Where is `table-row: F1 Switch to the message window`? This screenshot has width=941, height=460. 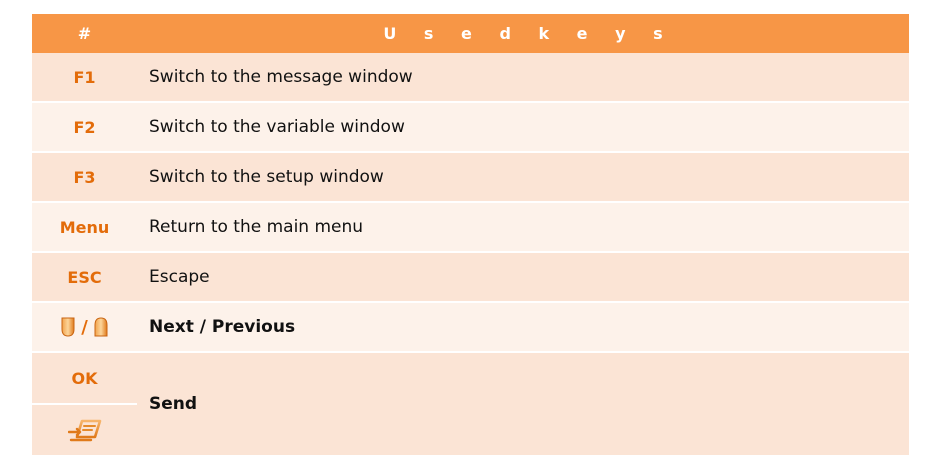
table-row: F1 Switch to the message window is located at coordinates (470, 78).